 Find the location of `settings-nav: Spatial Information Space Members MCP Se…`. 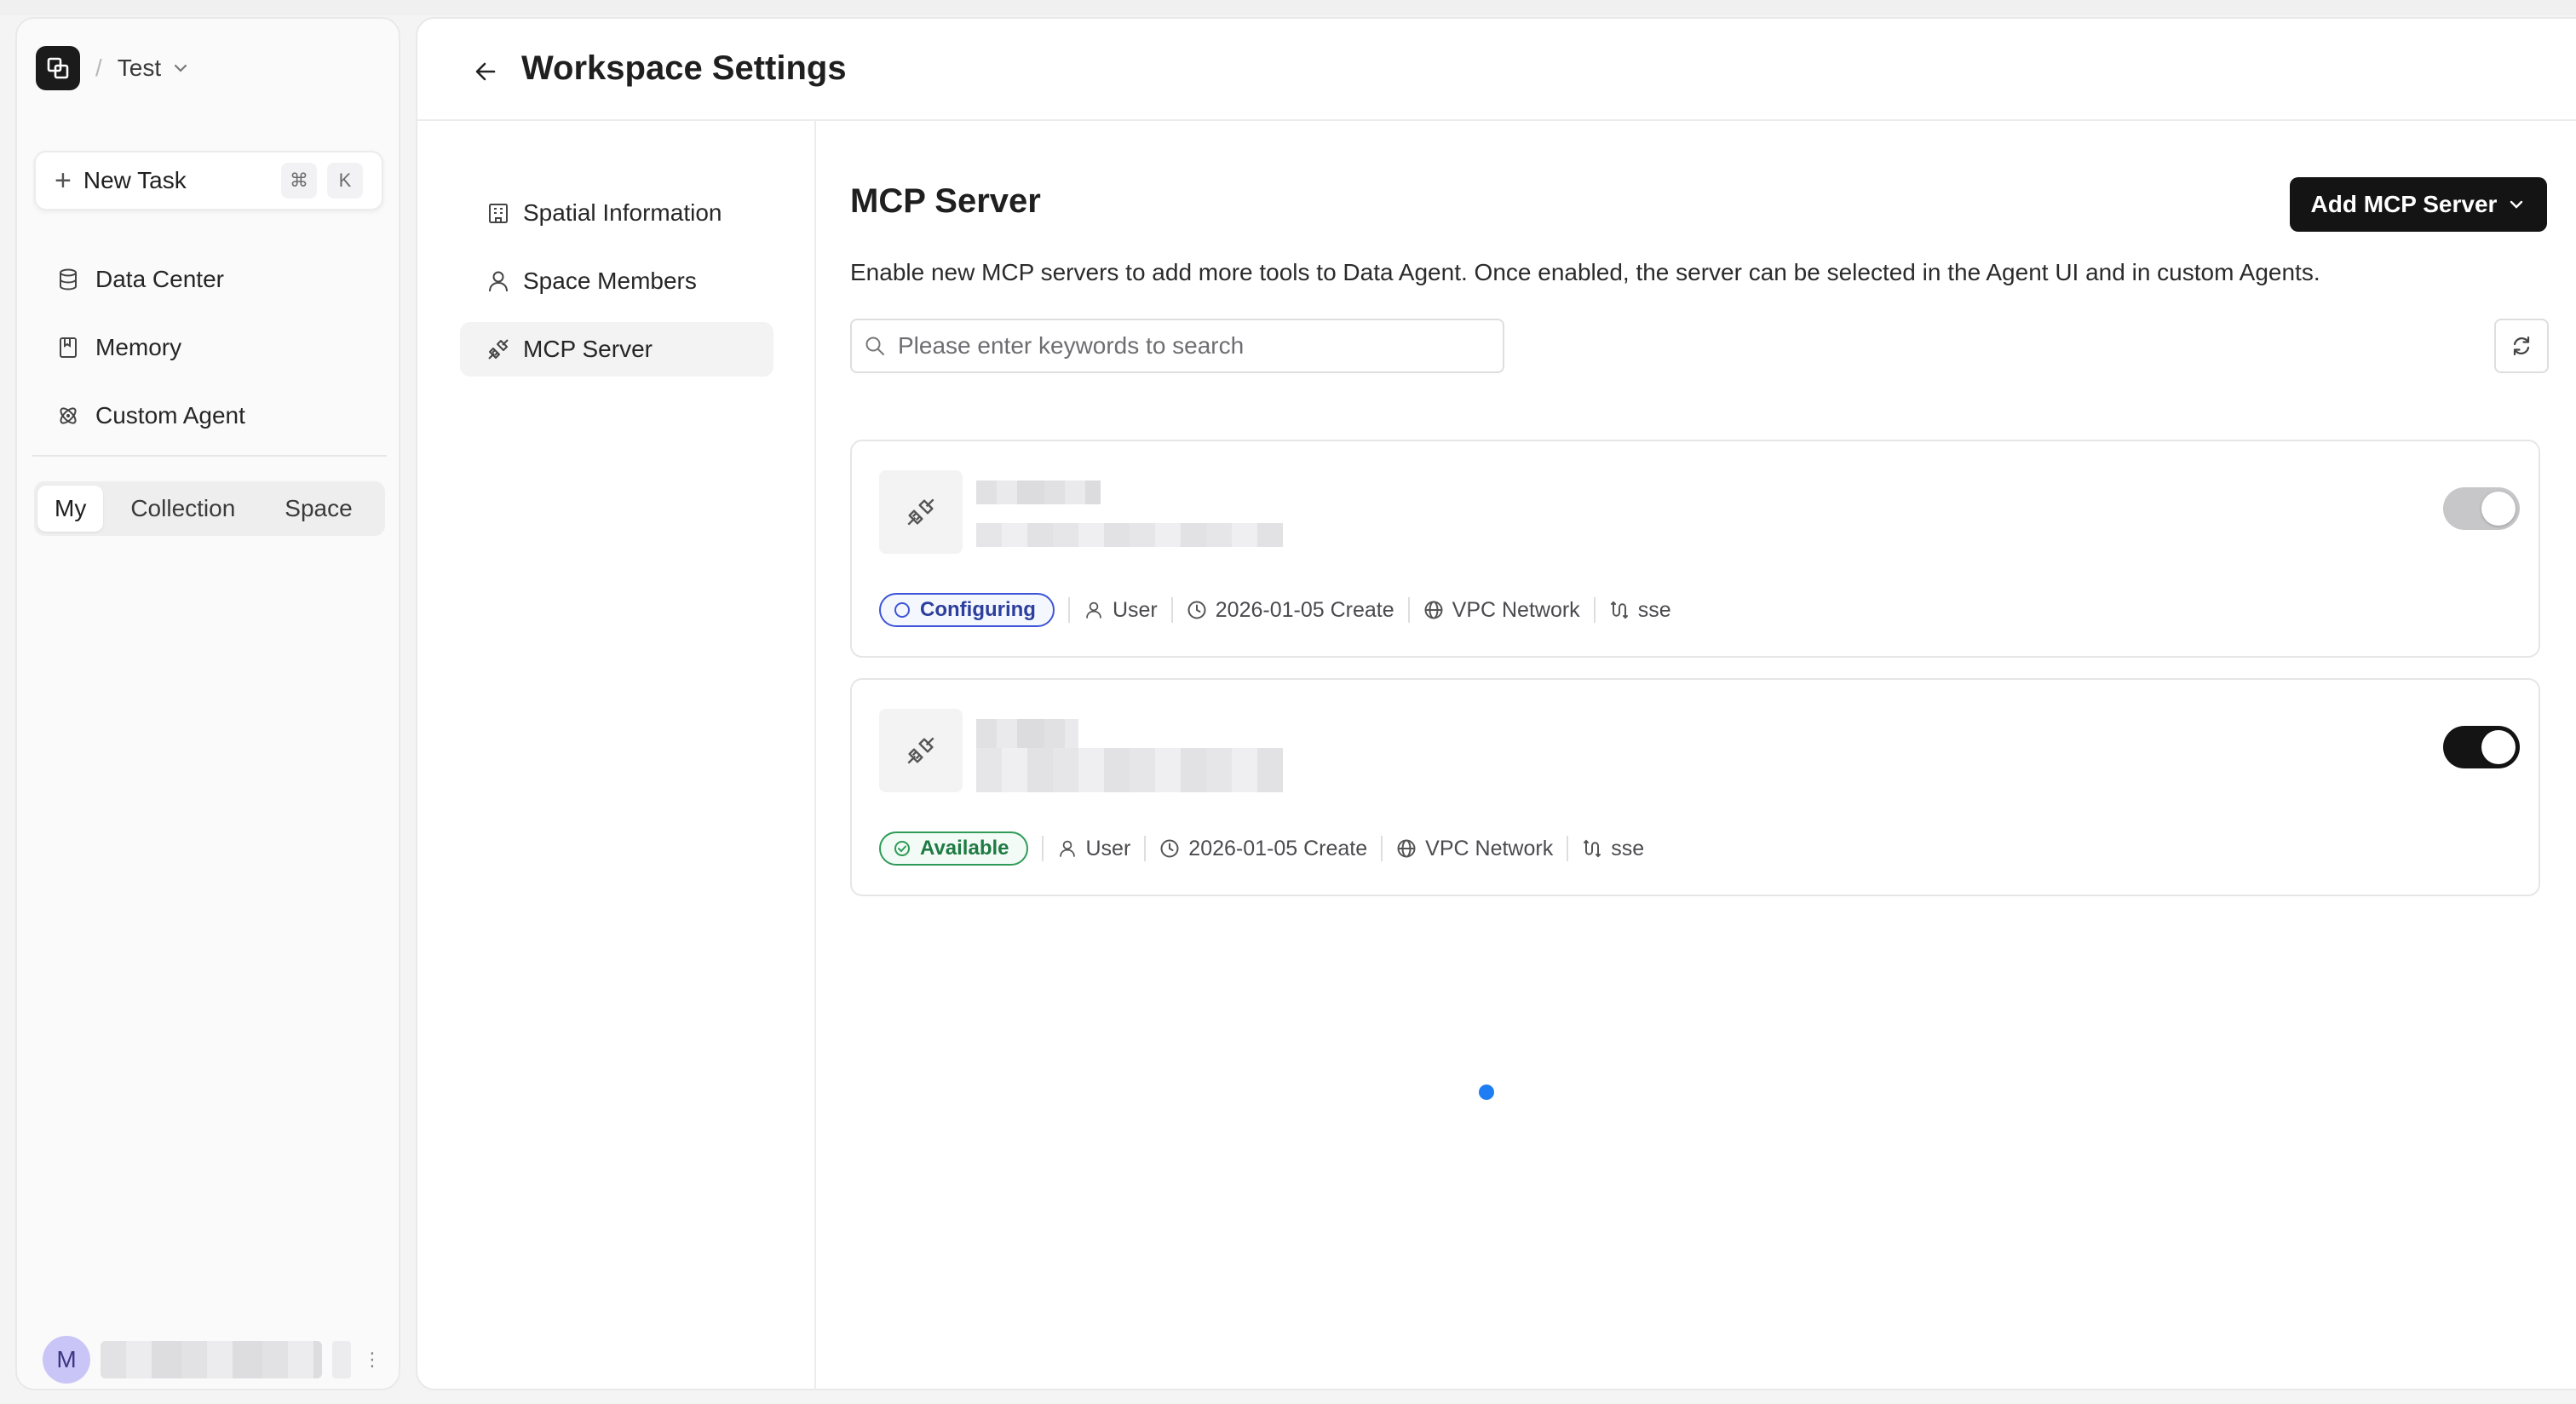

settings-nav: Spatial Information Space Members MCP Se… is located at coordinates (616, 755).